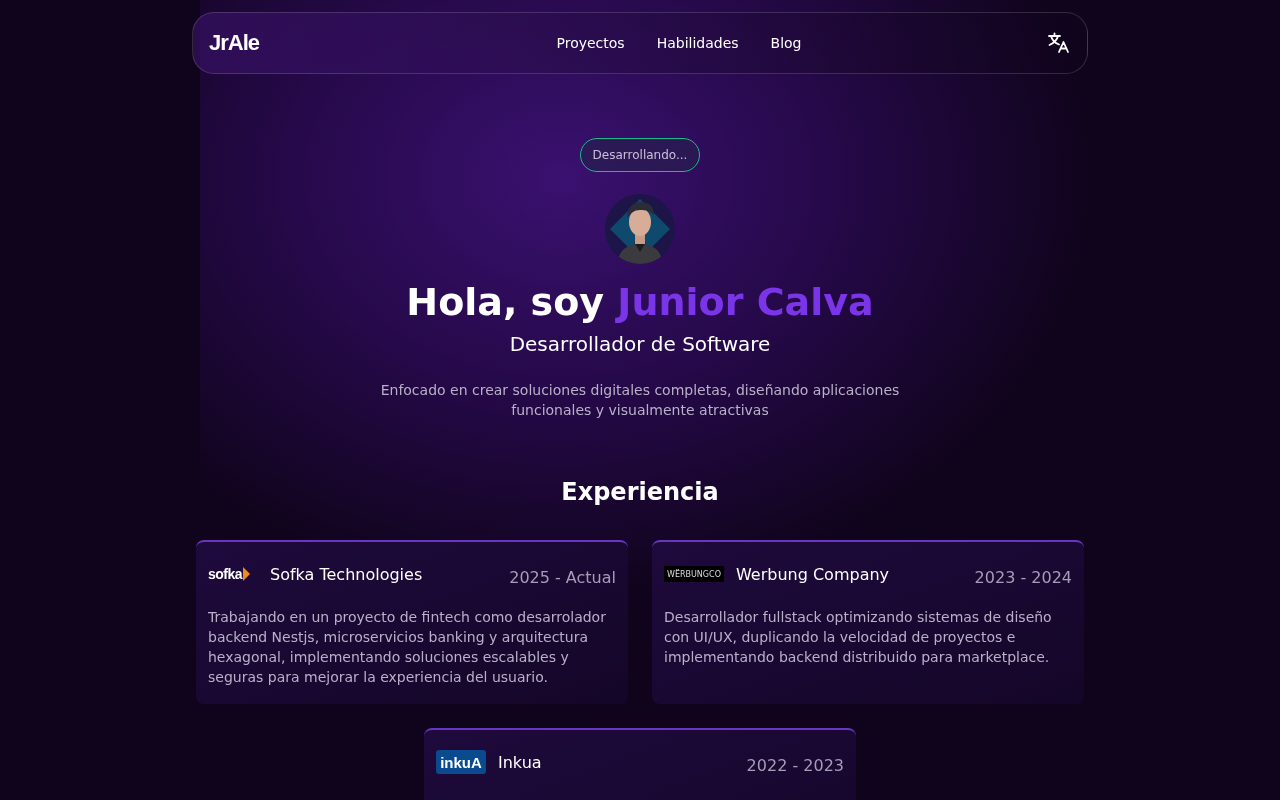 The image size is (1280, 800). I want to click on period-text: 2025 - Actual, so click(562, 577).